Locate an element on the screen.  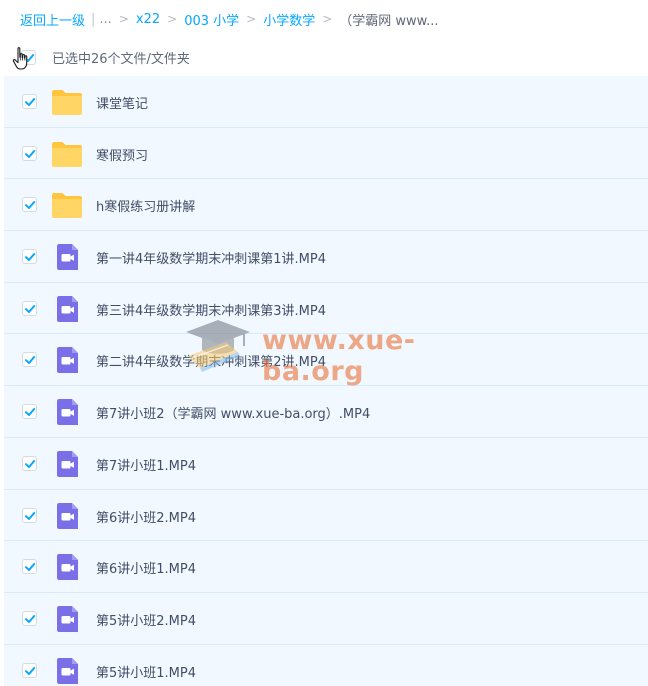
file-row: 第7讲小班2（学霸网 www.xue-ba.org）.MP4 is located at coordinates (326, 412).